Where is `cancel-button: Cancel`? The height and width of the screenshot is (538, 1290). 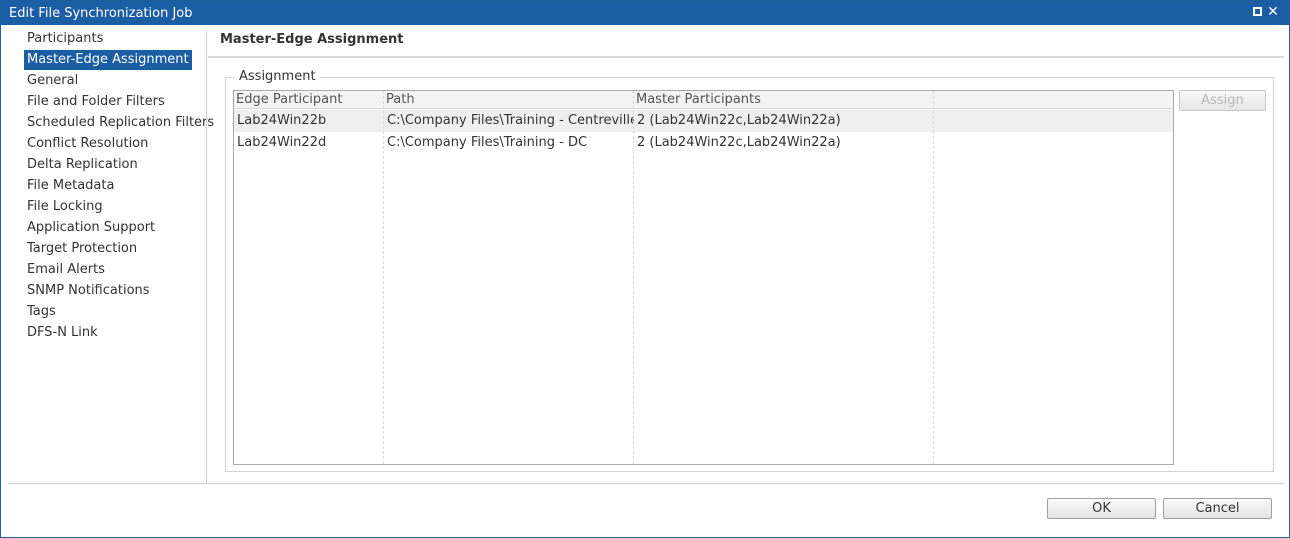 cancel-button: Cancel is located at coordinates (1217, 508).